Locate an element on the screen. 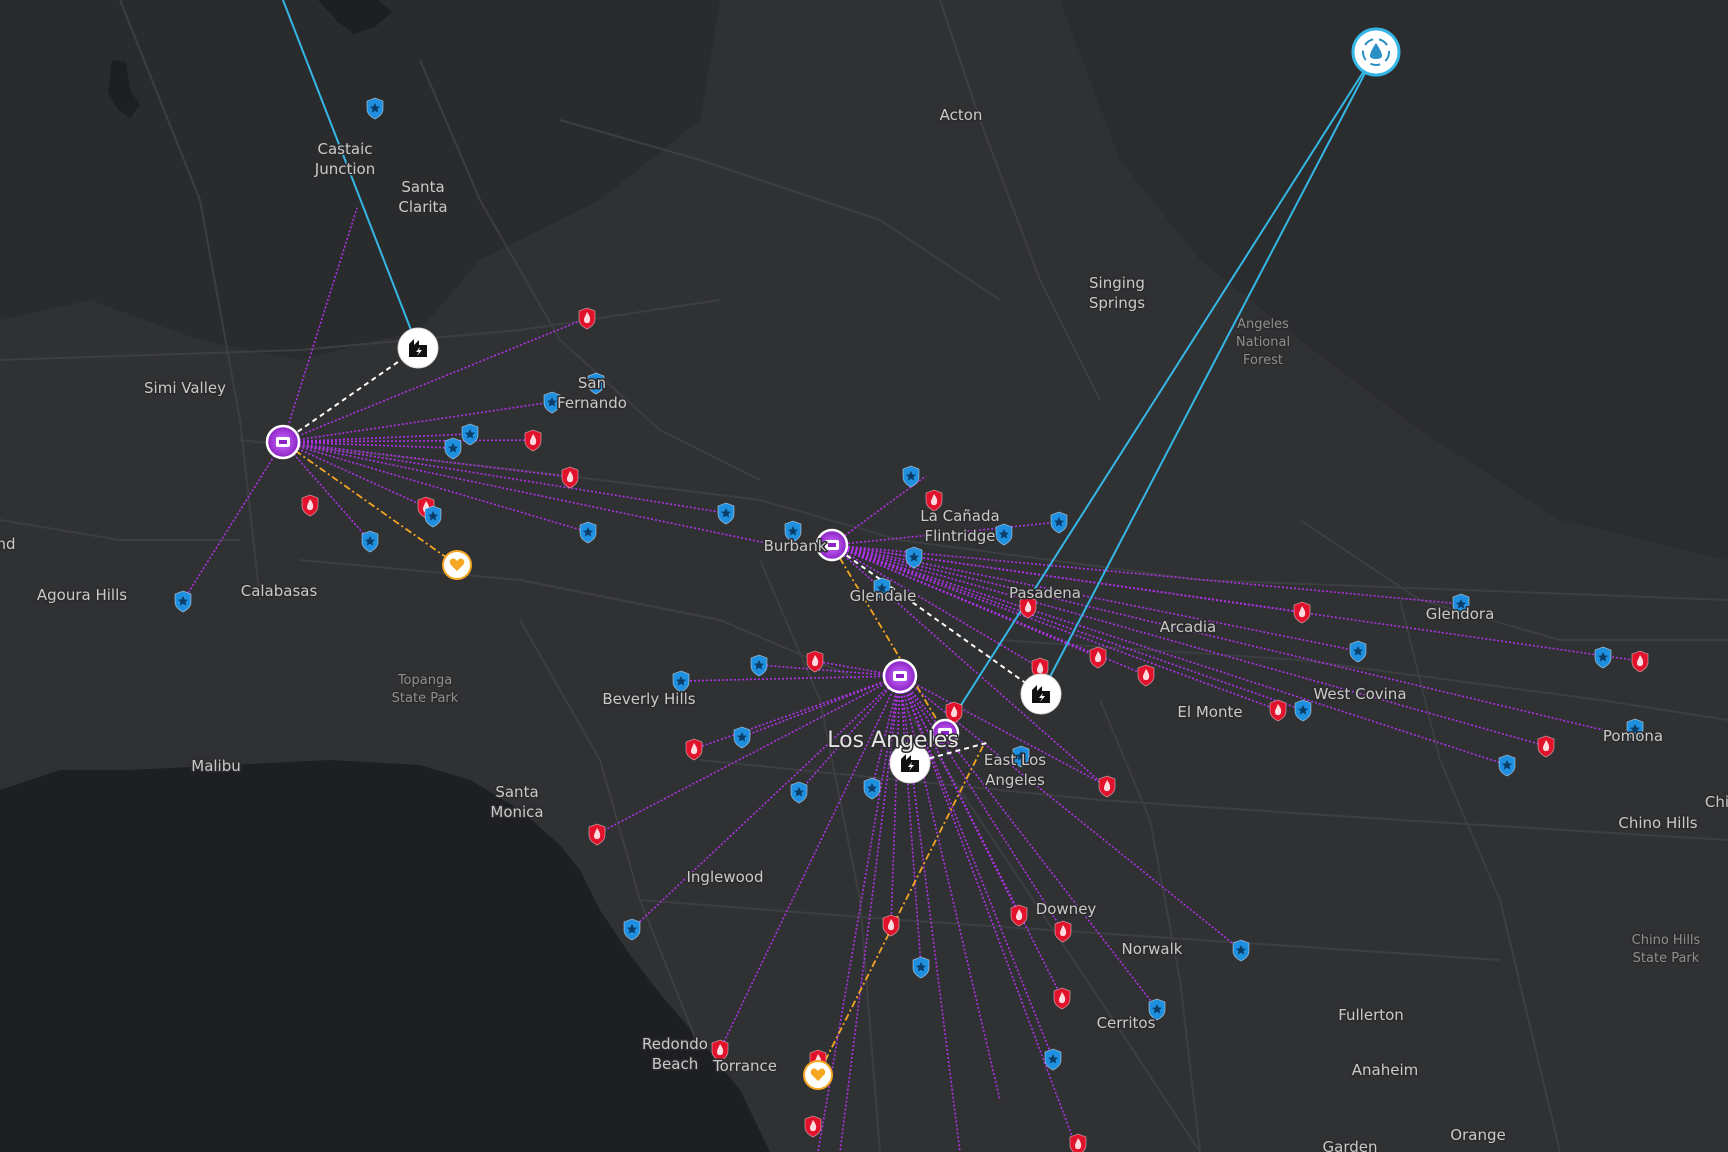 This screenshot has height=1152, width=1728. place-label: Malibu is located at coordinates (216, 766).